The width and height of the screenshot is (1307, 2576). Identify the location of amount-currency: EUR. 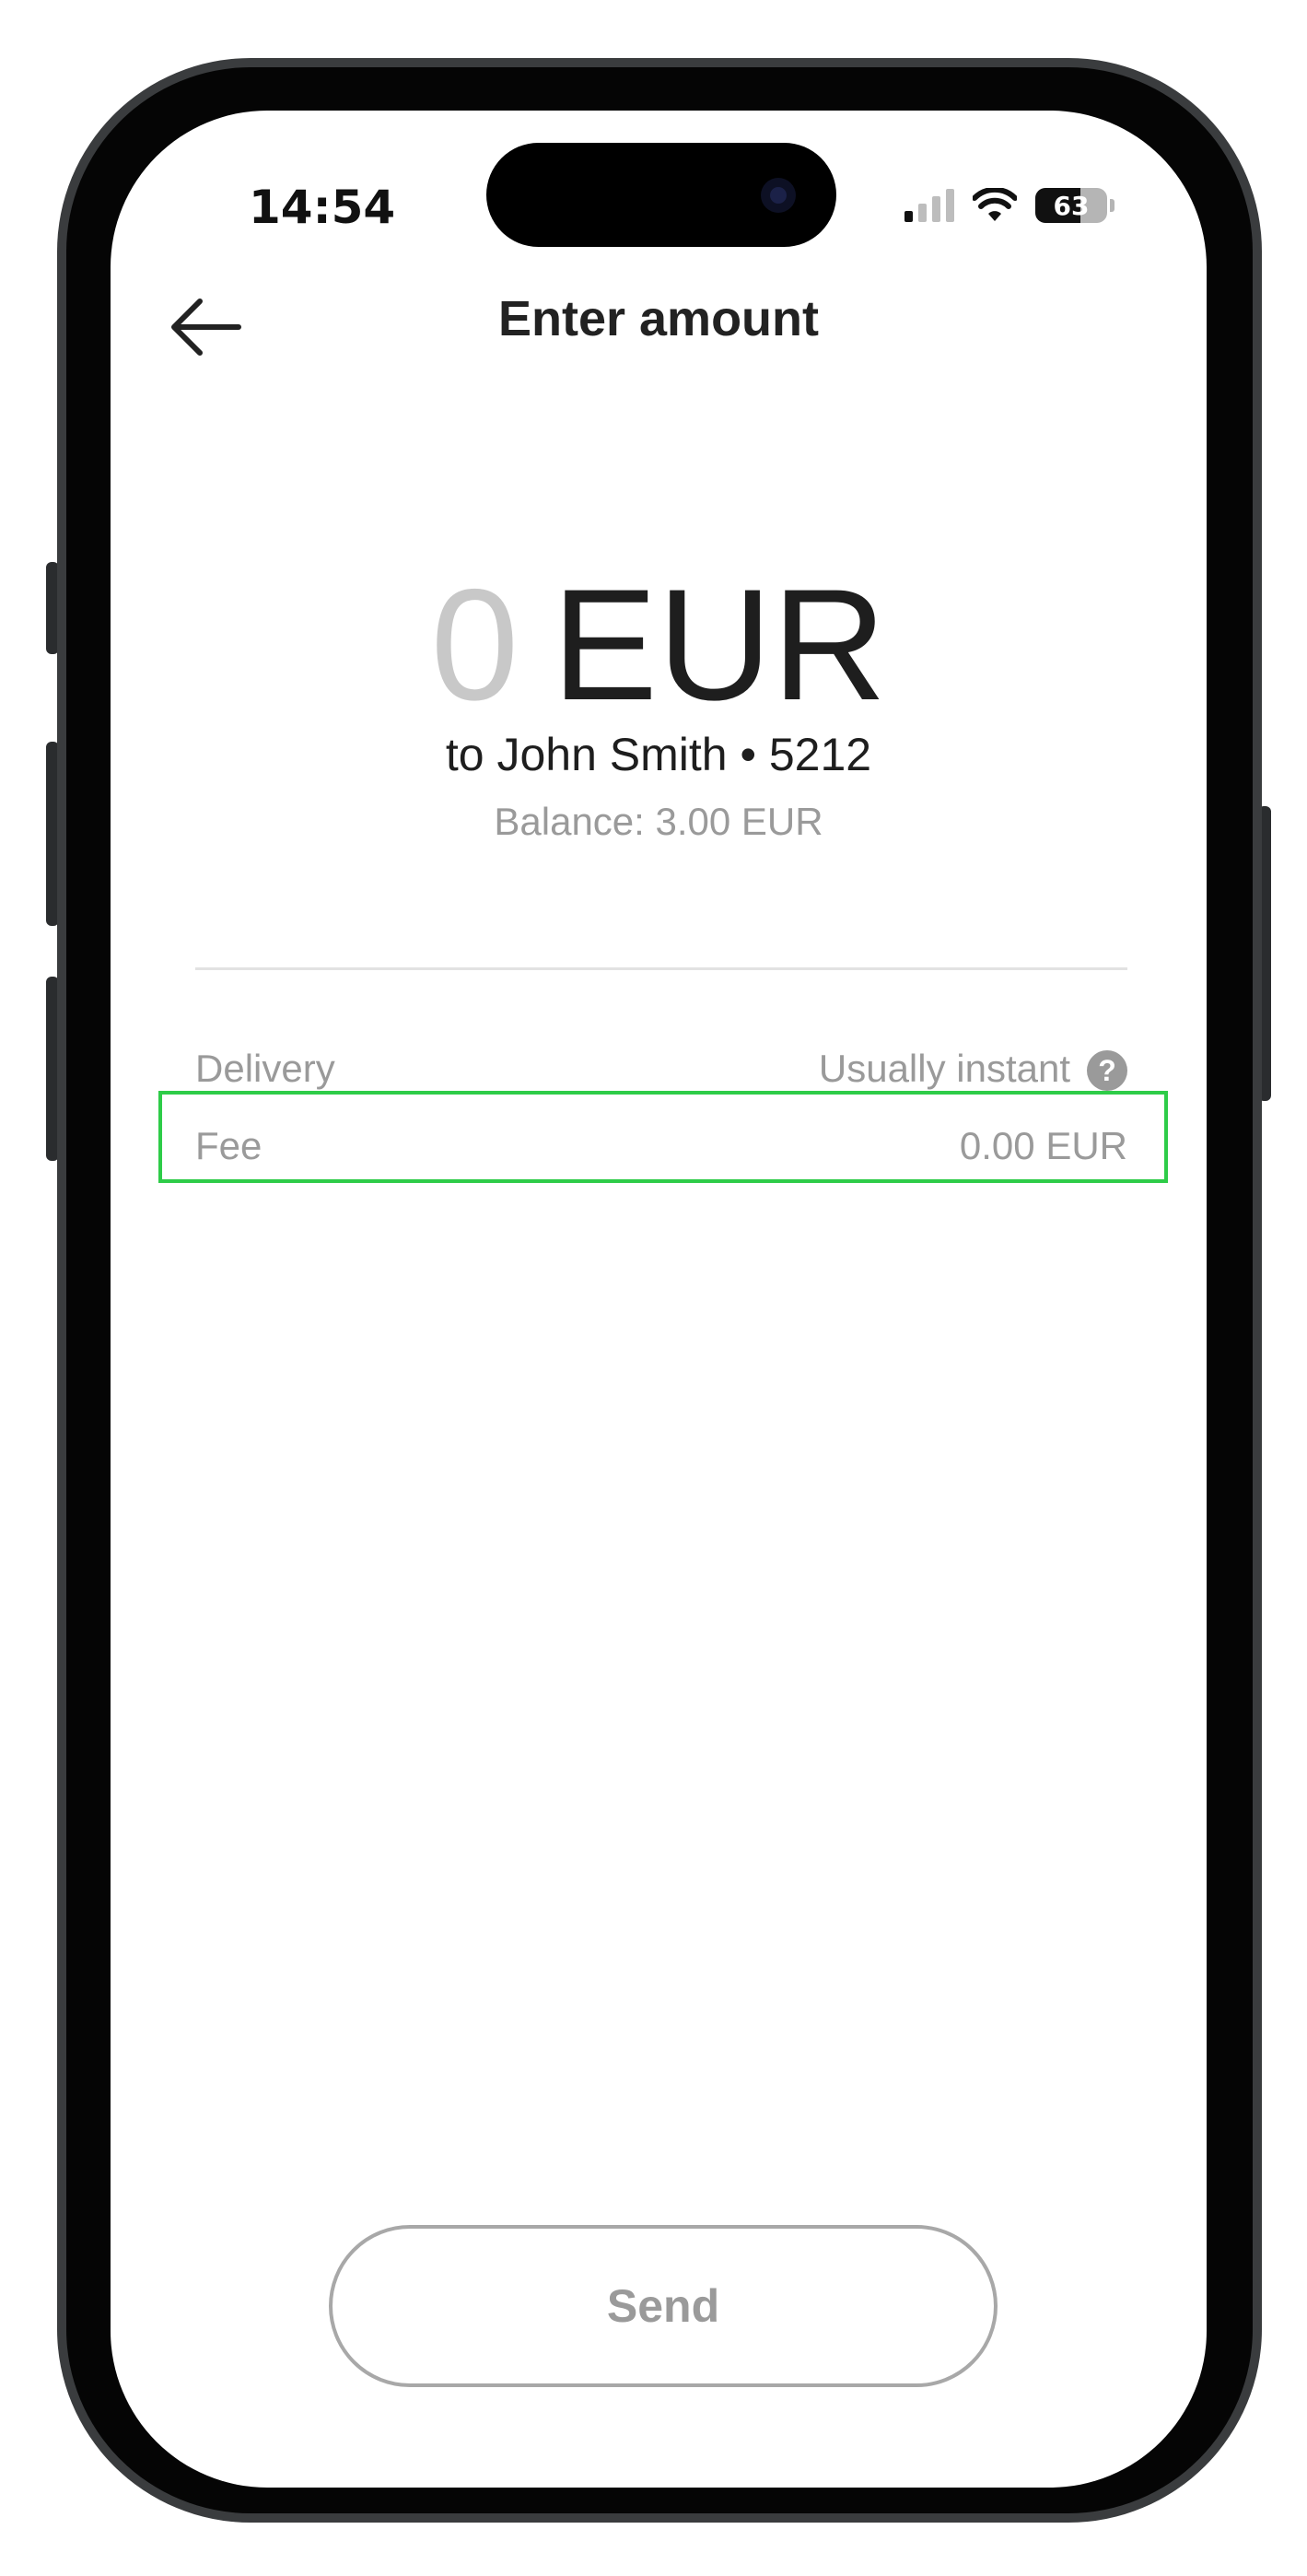
(720, 644).